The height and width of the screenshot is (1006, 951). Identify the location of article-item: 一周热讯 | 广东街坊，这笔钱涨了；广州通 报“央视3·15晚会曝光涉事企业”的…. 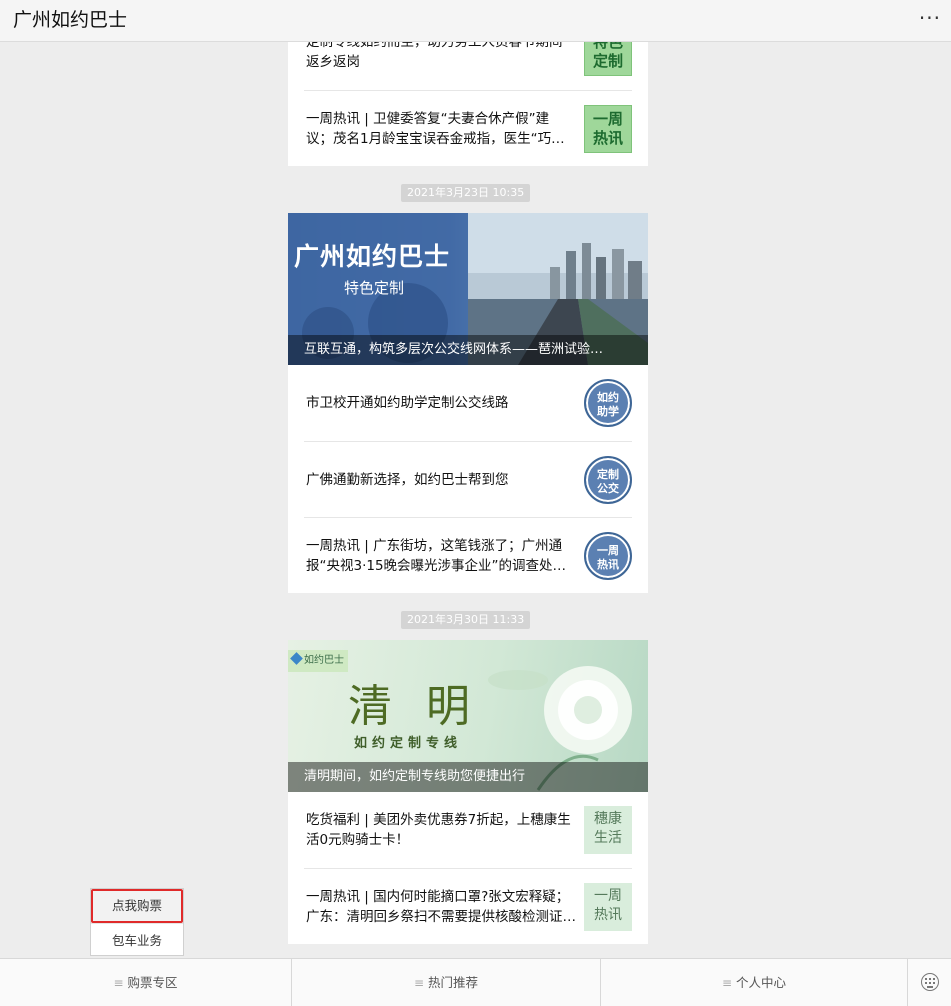
(468, 555).